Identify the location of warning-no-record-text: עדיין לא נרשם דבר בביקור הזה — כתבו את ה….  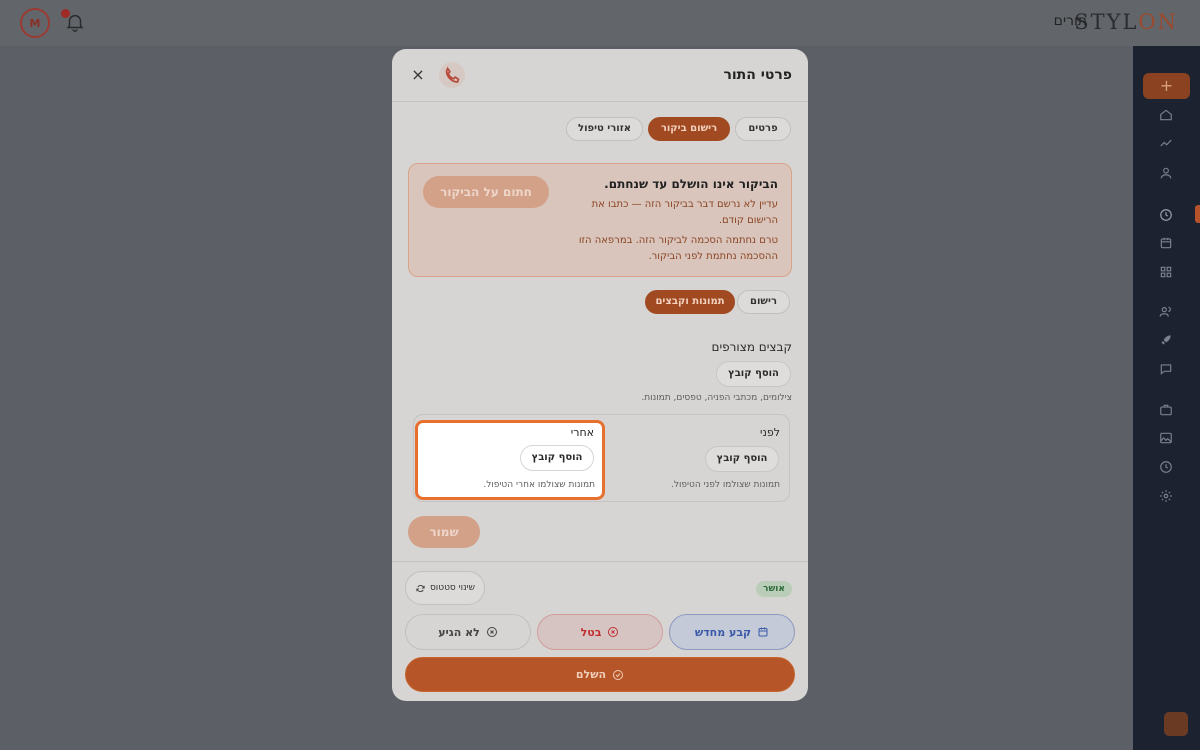
(684, 212).